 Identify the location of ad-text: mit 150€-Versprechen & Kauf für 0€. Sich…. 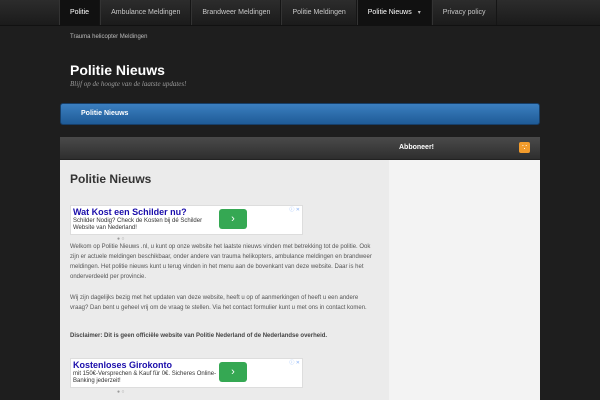
(145, 377).